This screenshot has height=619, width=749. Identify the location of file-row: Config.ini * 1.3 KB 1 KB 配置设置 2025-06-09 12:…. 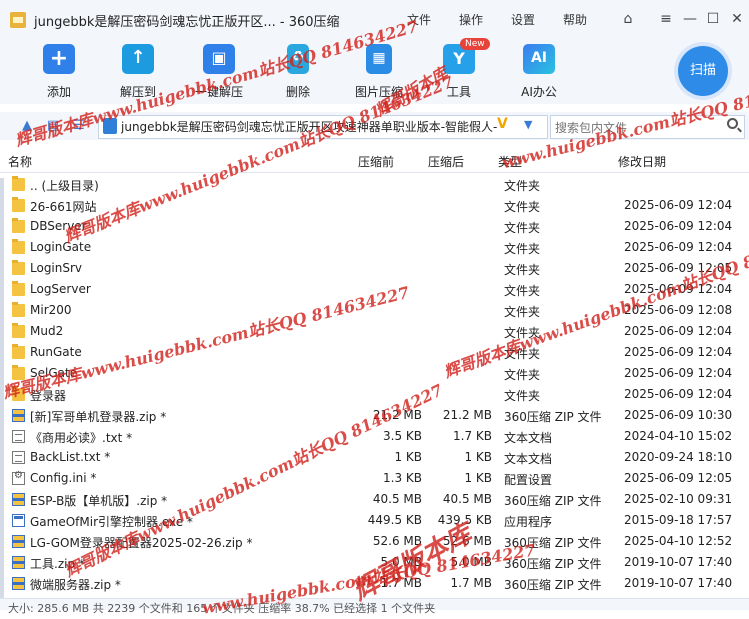
(374, 478).